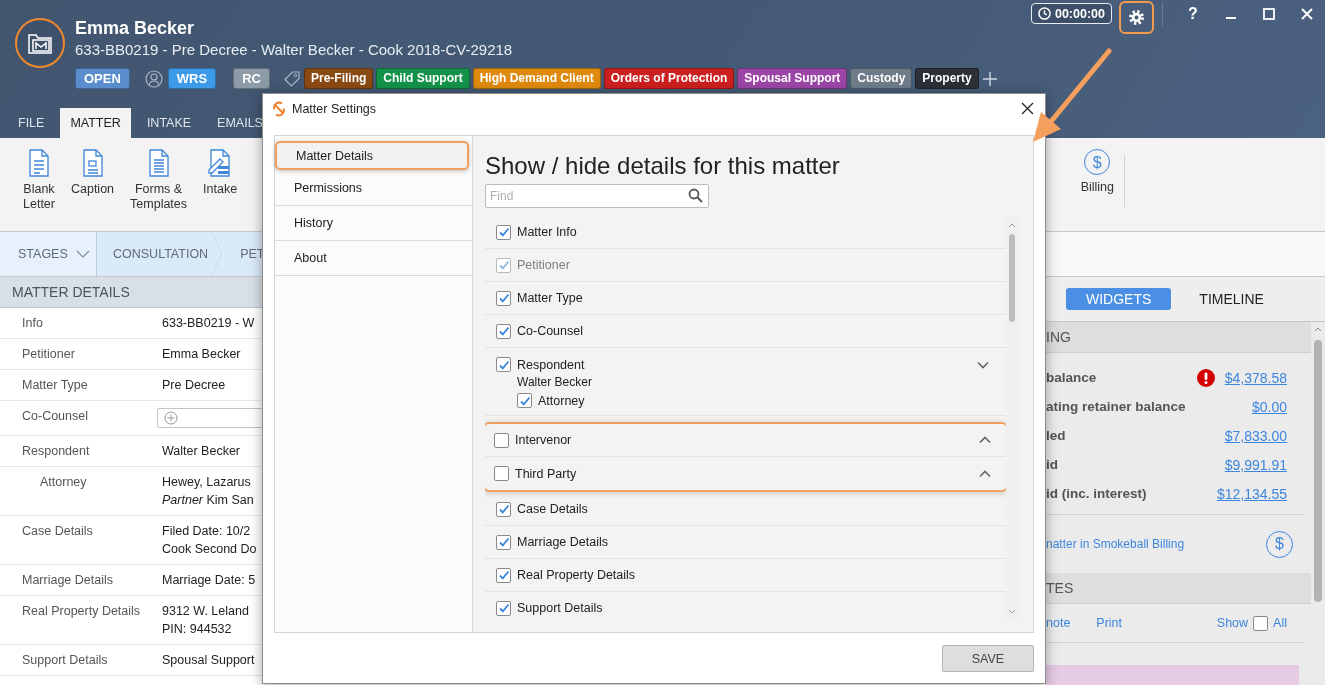  Describe the element at coordinates (562, 542) in the screenshot. I see `option-label: Marriage Details` at that location.